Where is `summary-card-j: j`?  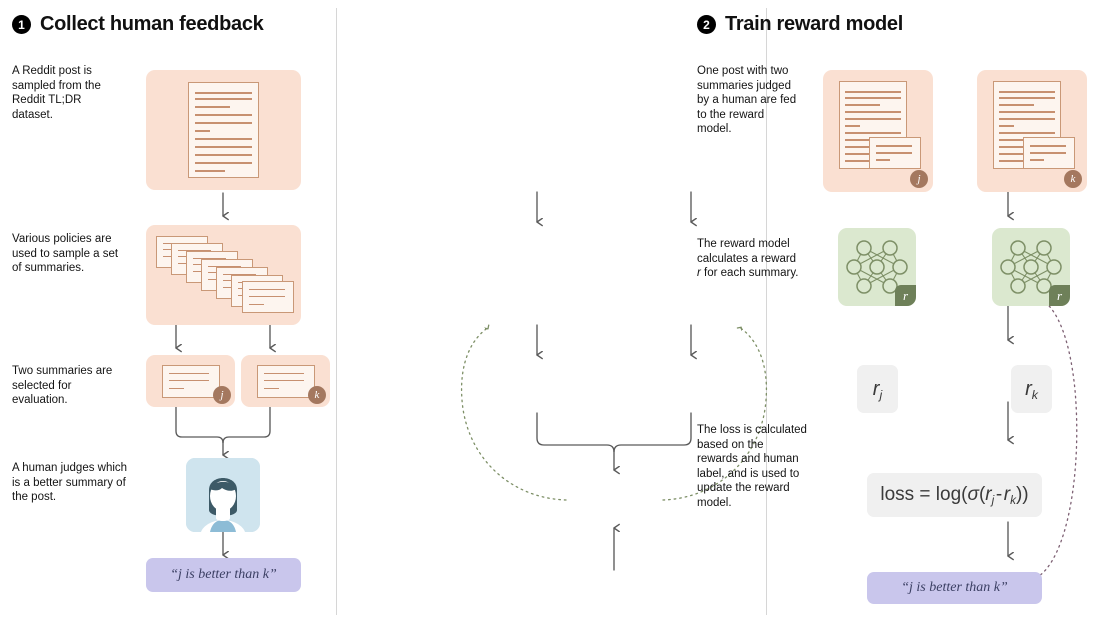
summary-card-j: j is located at coordinates (190, 381).